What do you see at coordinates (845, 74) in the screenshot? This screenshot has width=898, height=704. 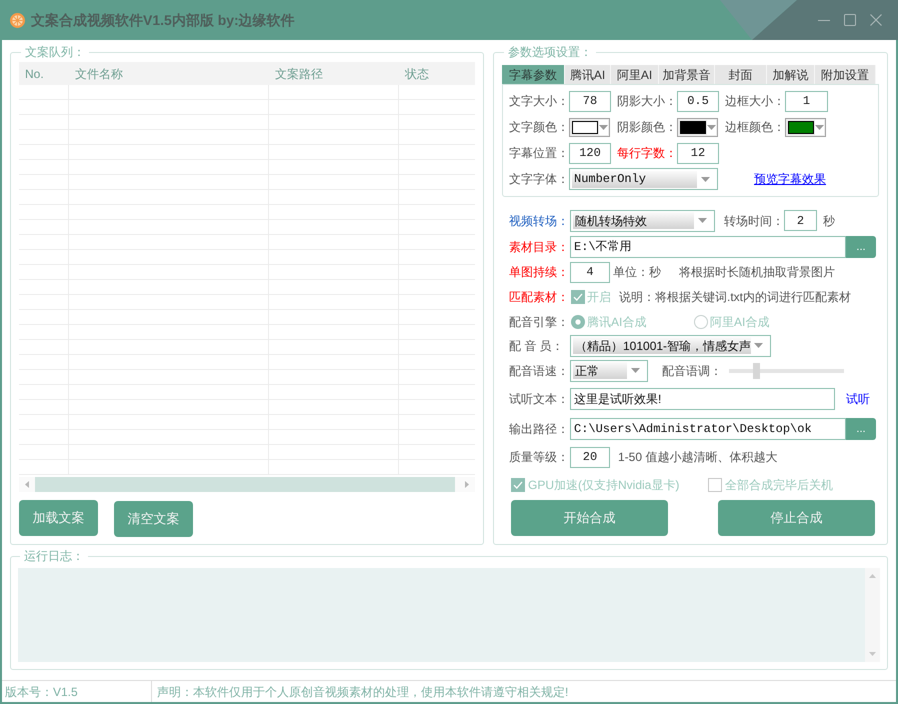 I see `tab: 附加设置` at bounding box center [845, 74].